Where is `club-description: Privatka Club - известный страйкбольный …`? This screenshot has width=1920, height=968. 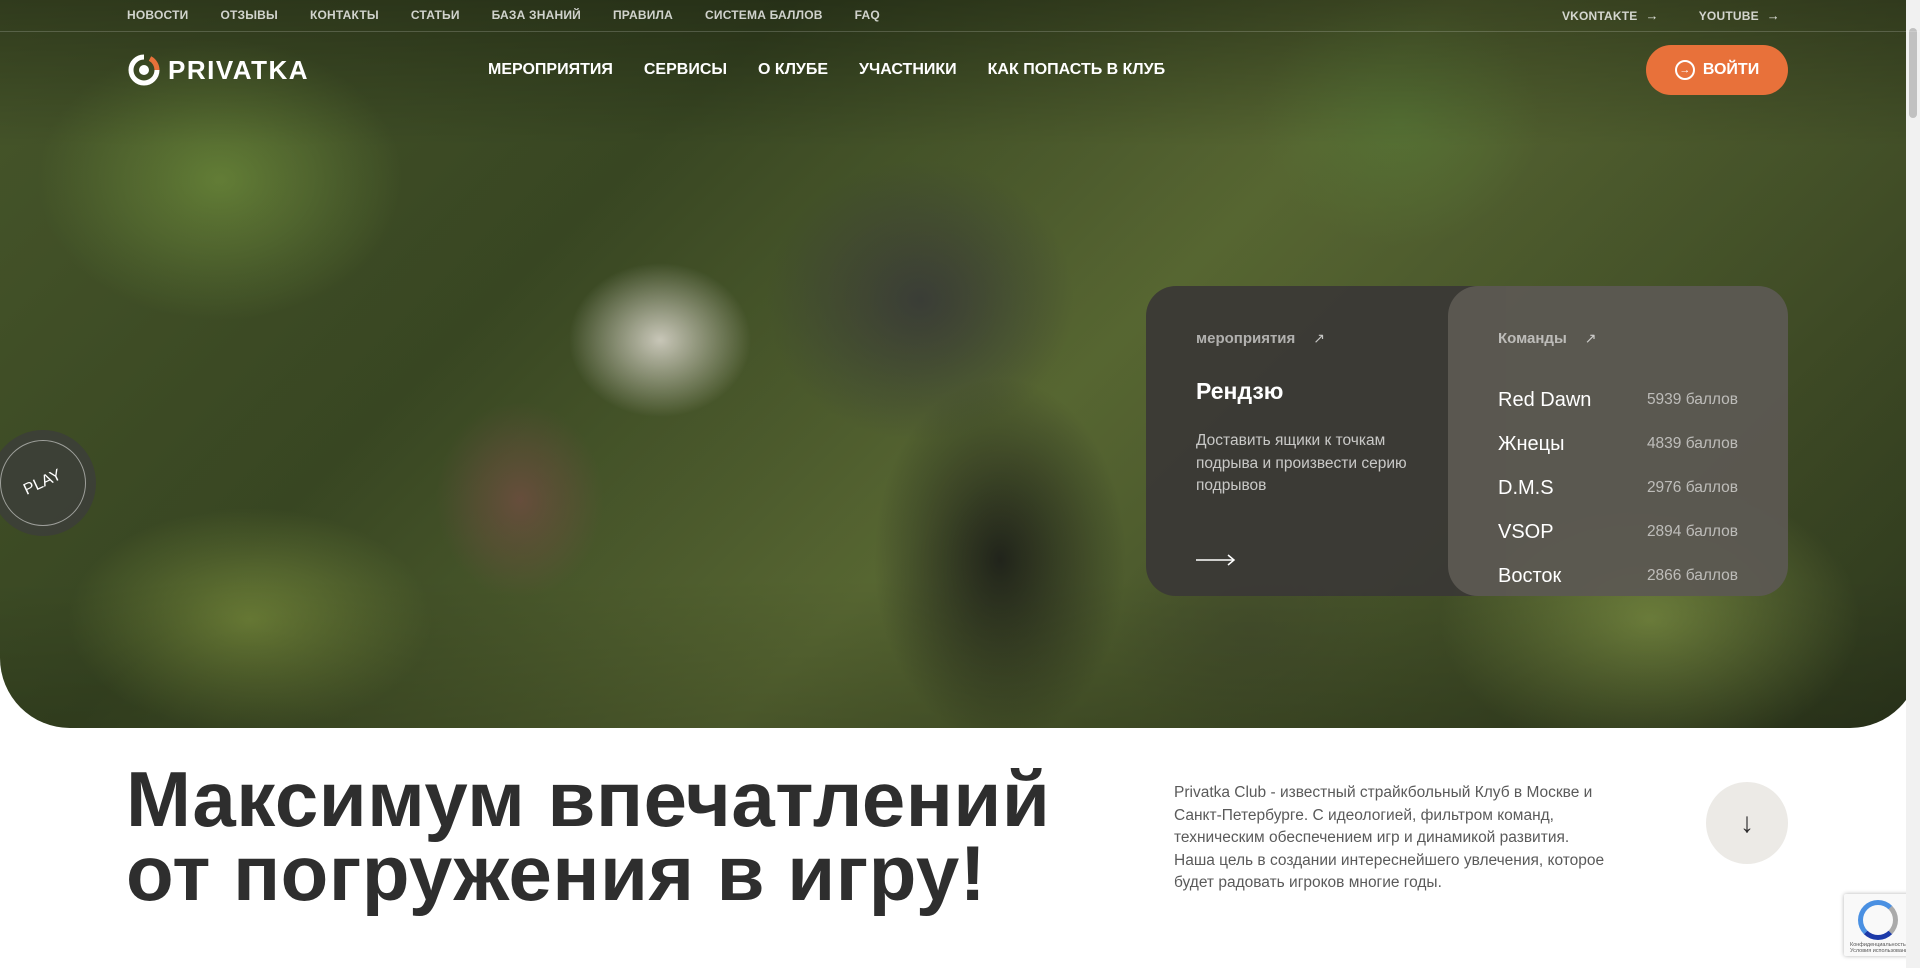
club-description: Privatka Club - известный страйкбольный … is located at coordinates (1389, 837).